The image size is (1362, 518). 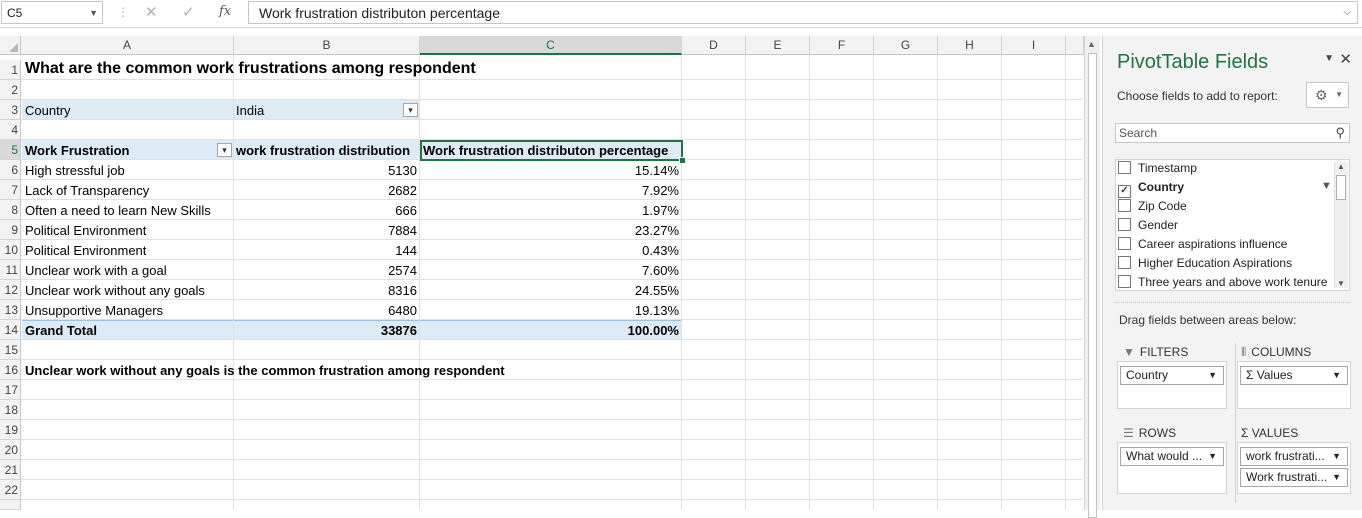 What do you see at coordinates (327, 331) in the screenshot?
I see `grand-total-count: 33876` at bounding box center [327, 331].